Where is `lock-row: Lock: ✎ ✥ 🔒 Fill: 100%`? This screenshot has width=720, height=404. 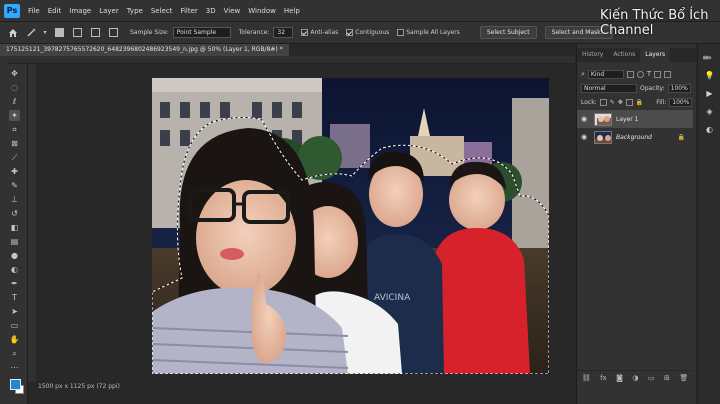
lock-row: Lock: ✎ ✥ 🔒 Fill: 100% is located at coordinates (635, 102).